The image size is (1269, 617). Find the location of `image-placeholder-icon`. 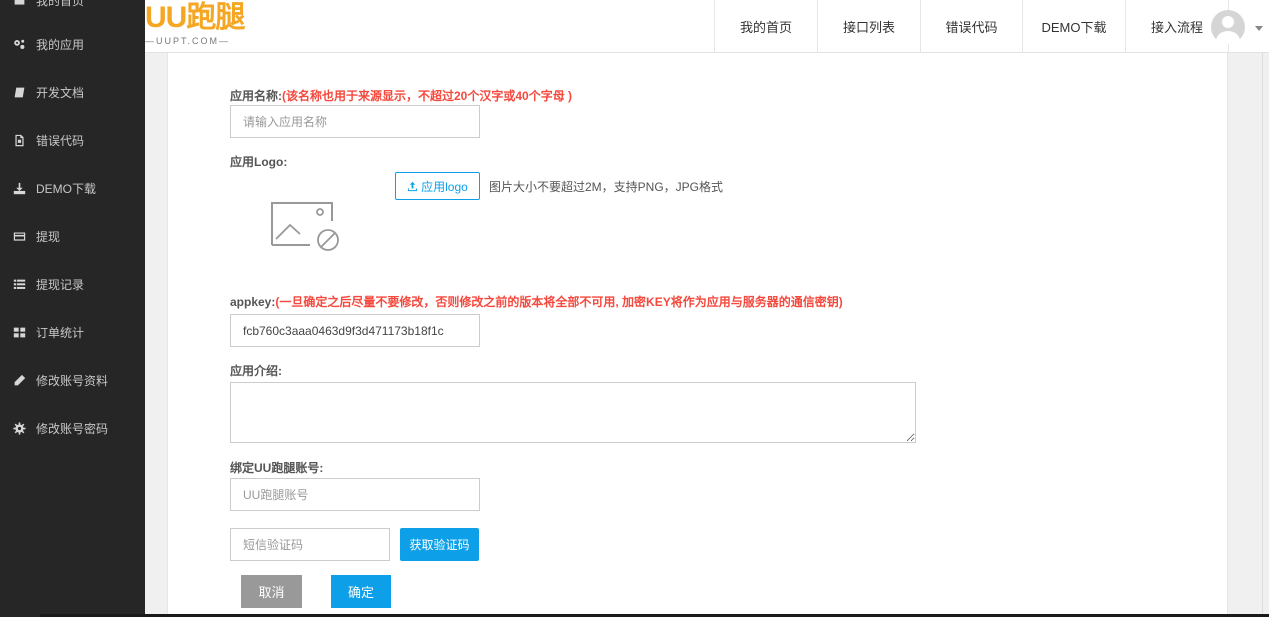

image-placeholder-icon is located at coordinates (305, 226).